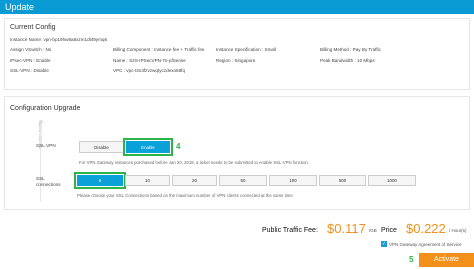 The height and width of the screenshot is (269, 474). I want to click on price-value: $0.222, so click(426, 228).